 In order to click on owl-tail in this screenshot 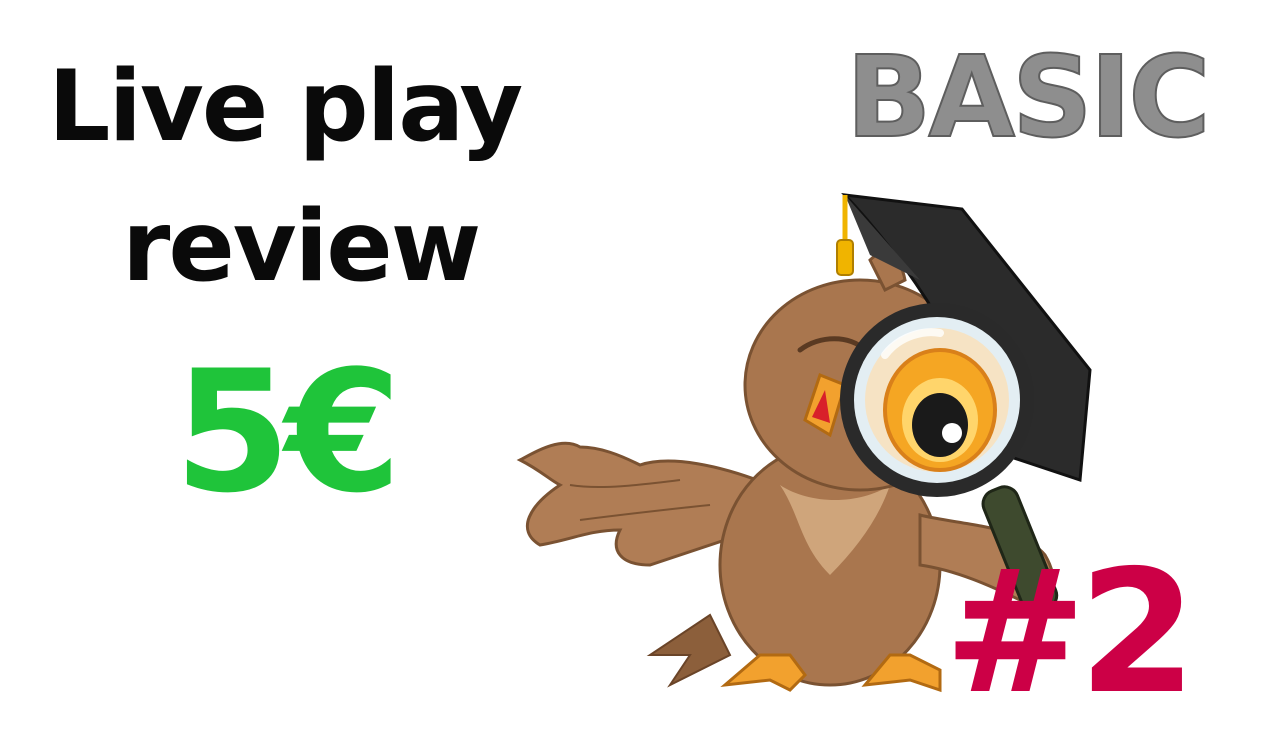, I will do `click(689, 650)`.